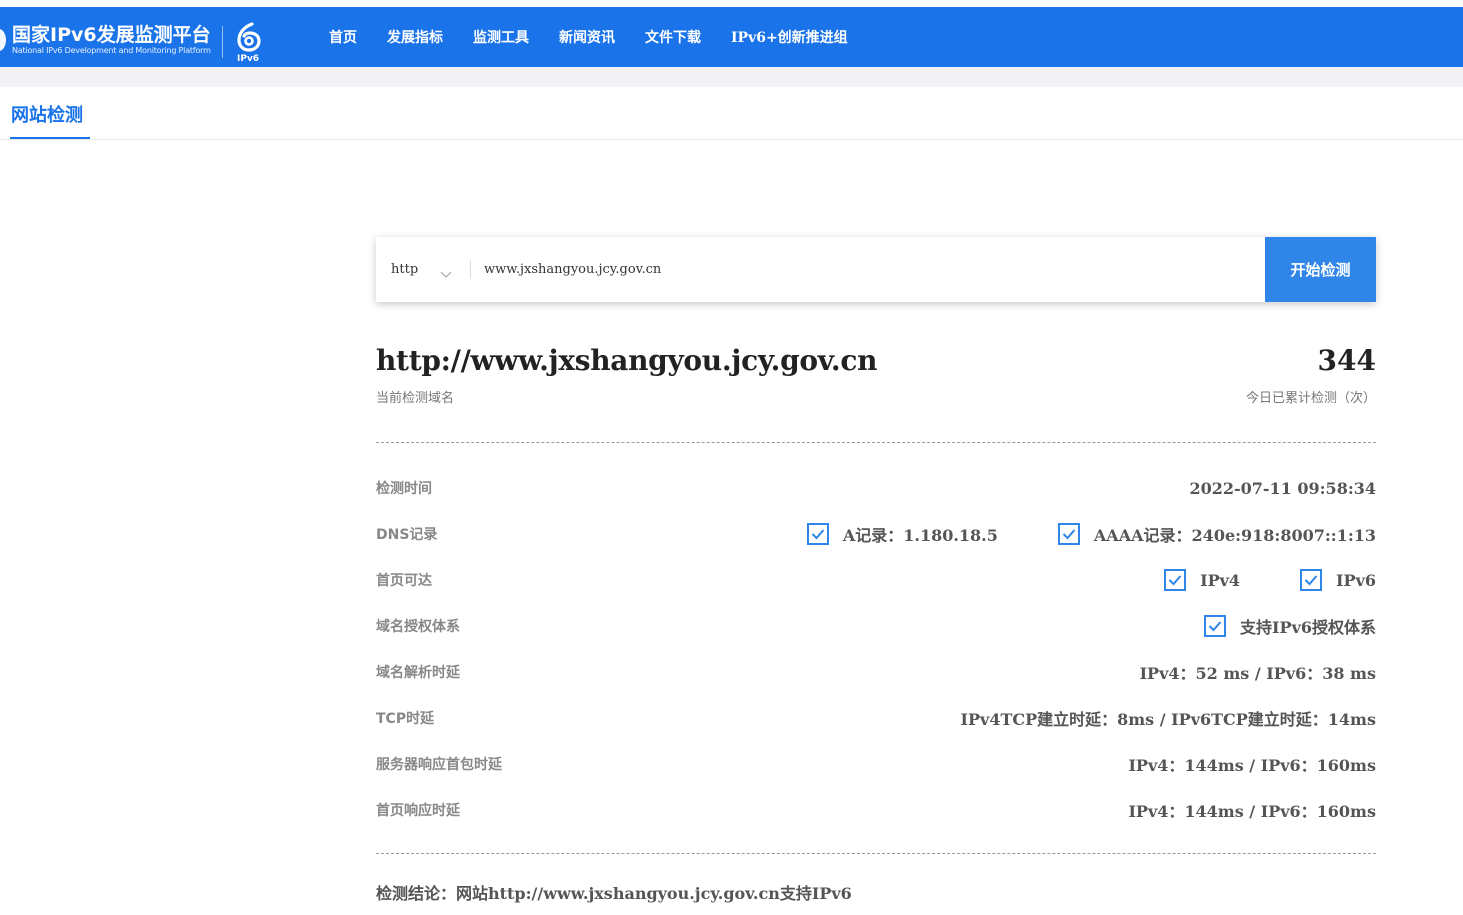  I want to click on reach-ipv6: IPv6, so click(1338, 580).